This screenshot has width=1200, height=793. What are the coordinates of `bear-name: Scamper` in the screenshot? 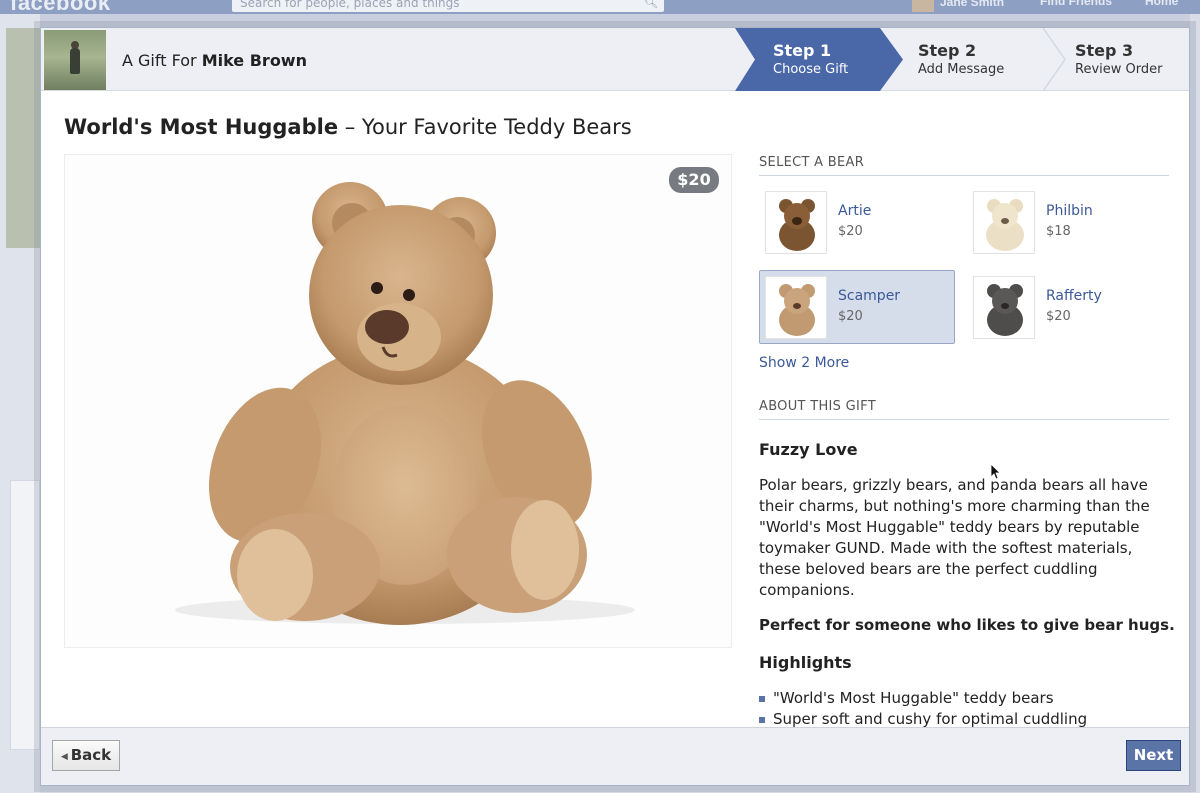 It's located at (869, 296).